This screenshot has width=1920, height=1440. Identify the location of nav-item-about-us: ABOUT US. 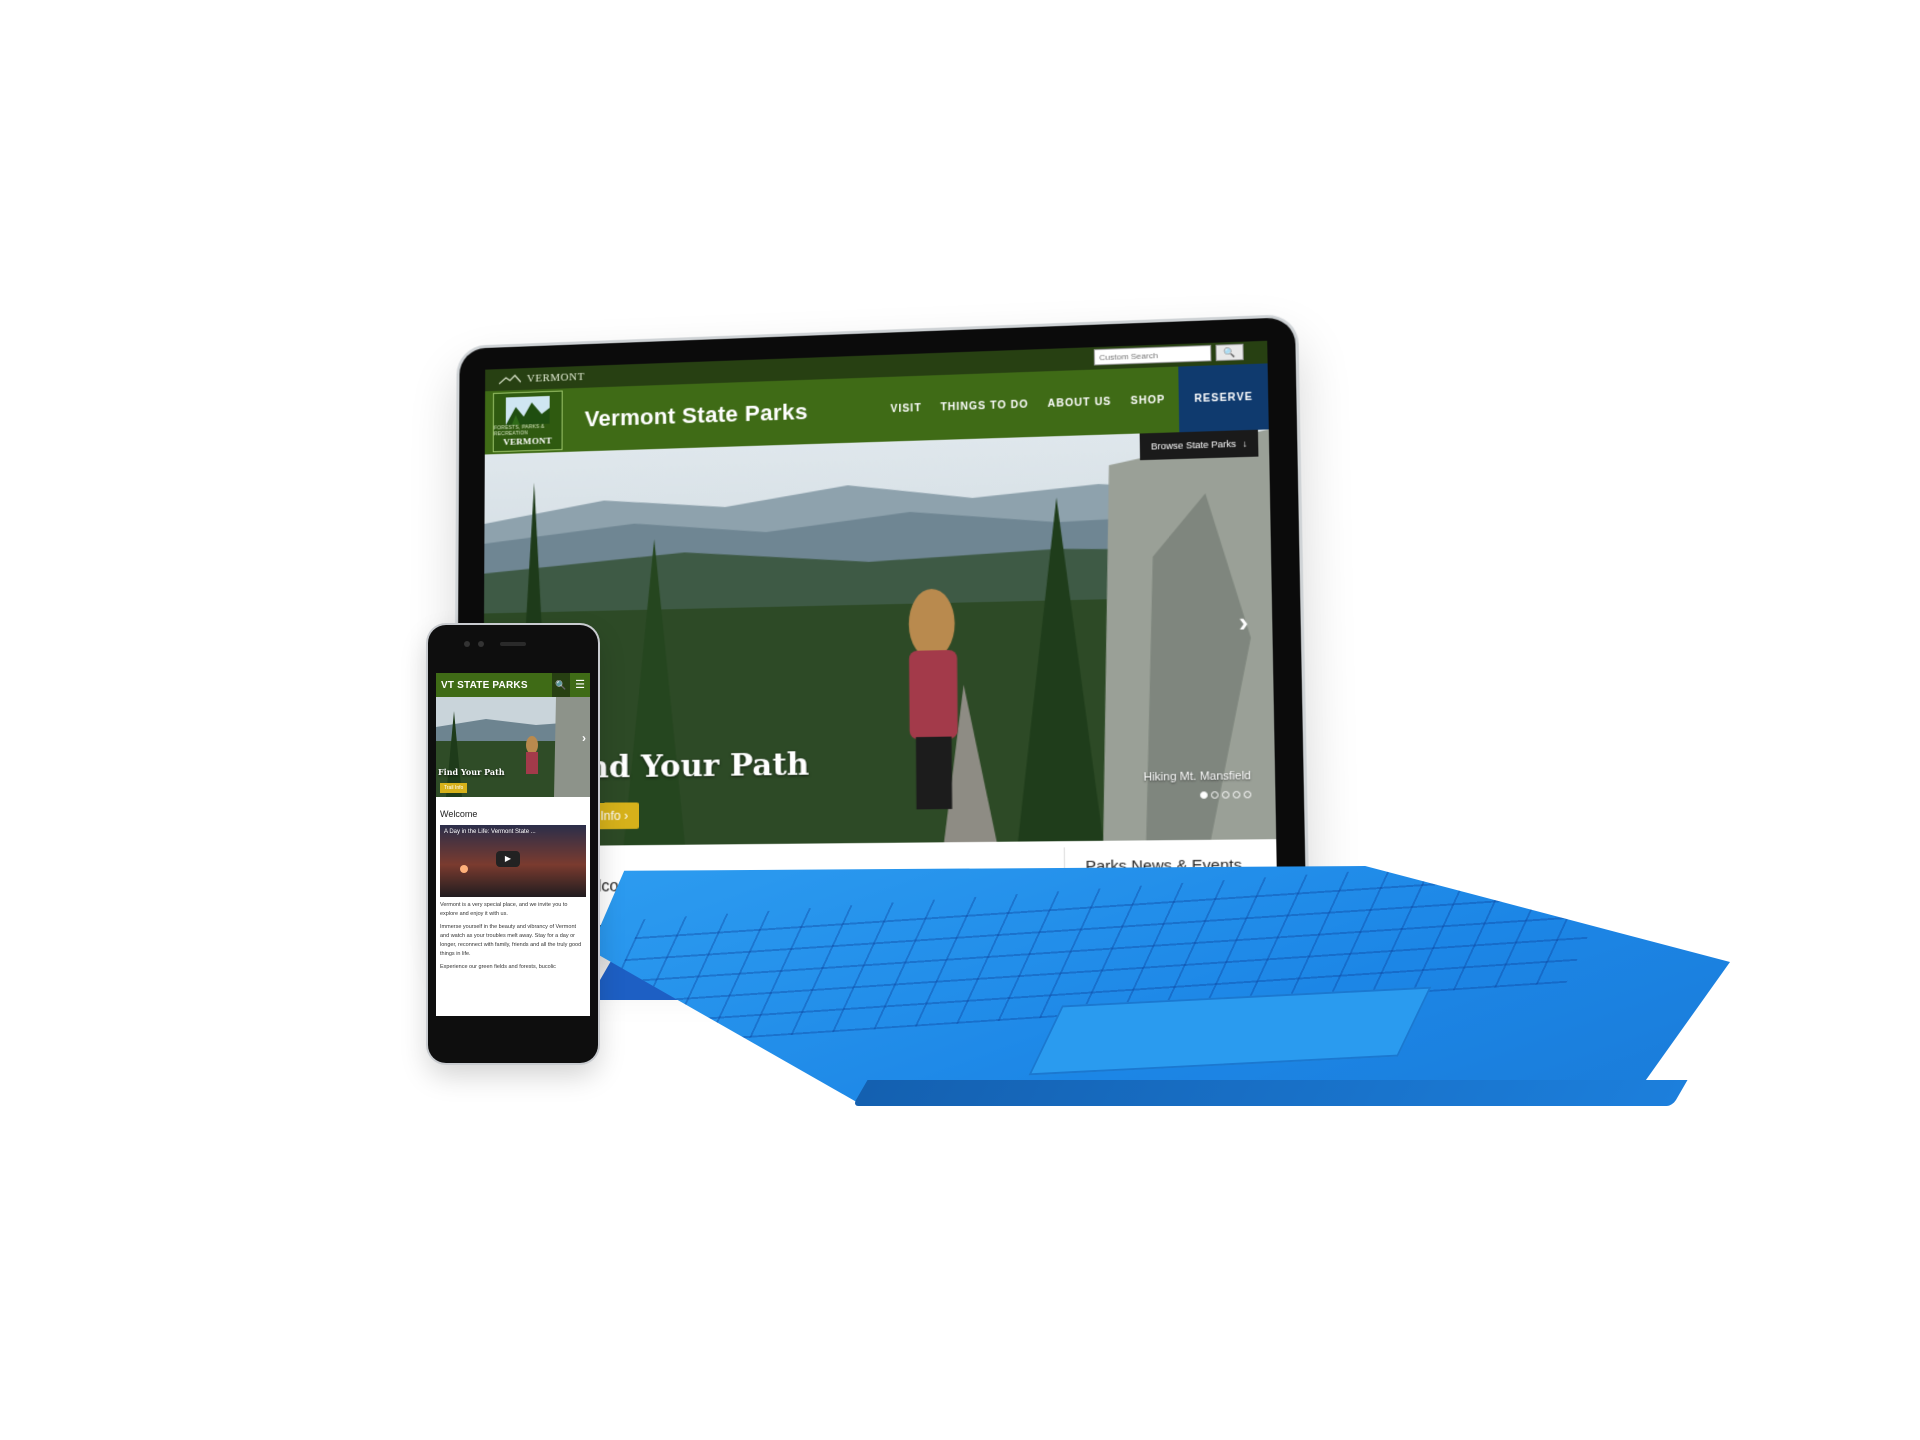
(1080, 402).